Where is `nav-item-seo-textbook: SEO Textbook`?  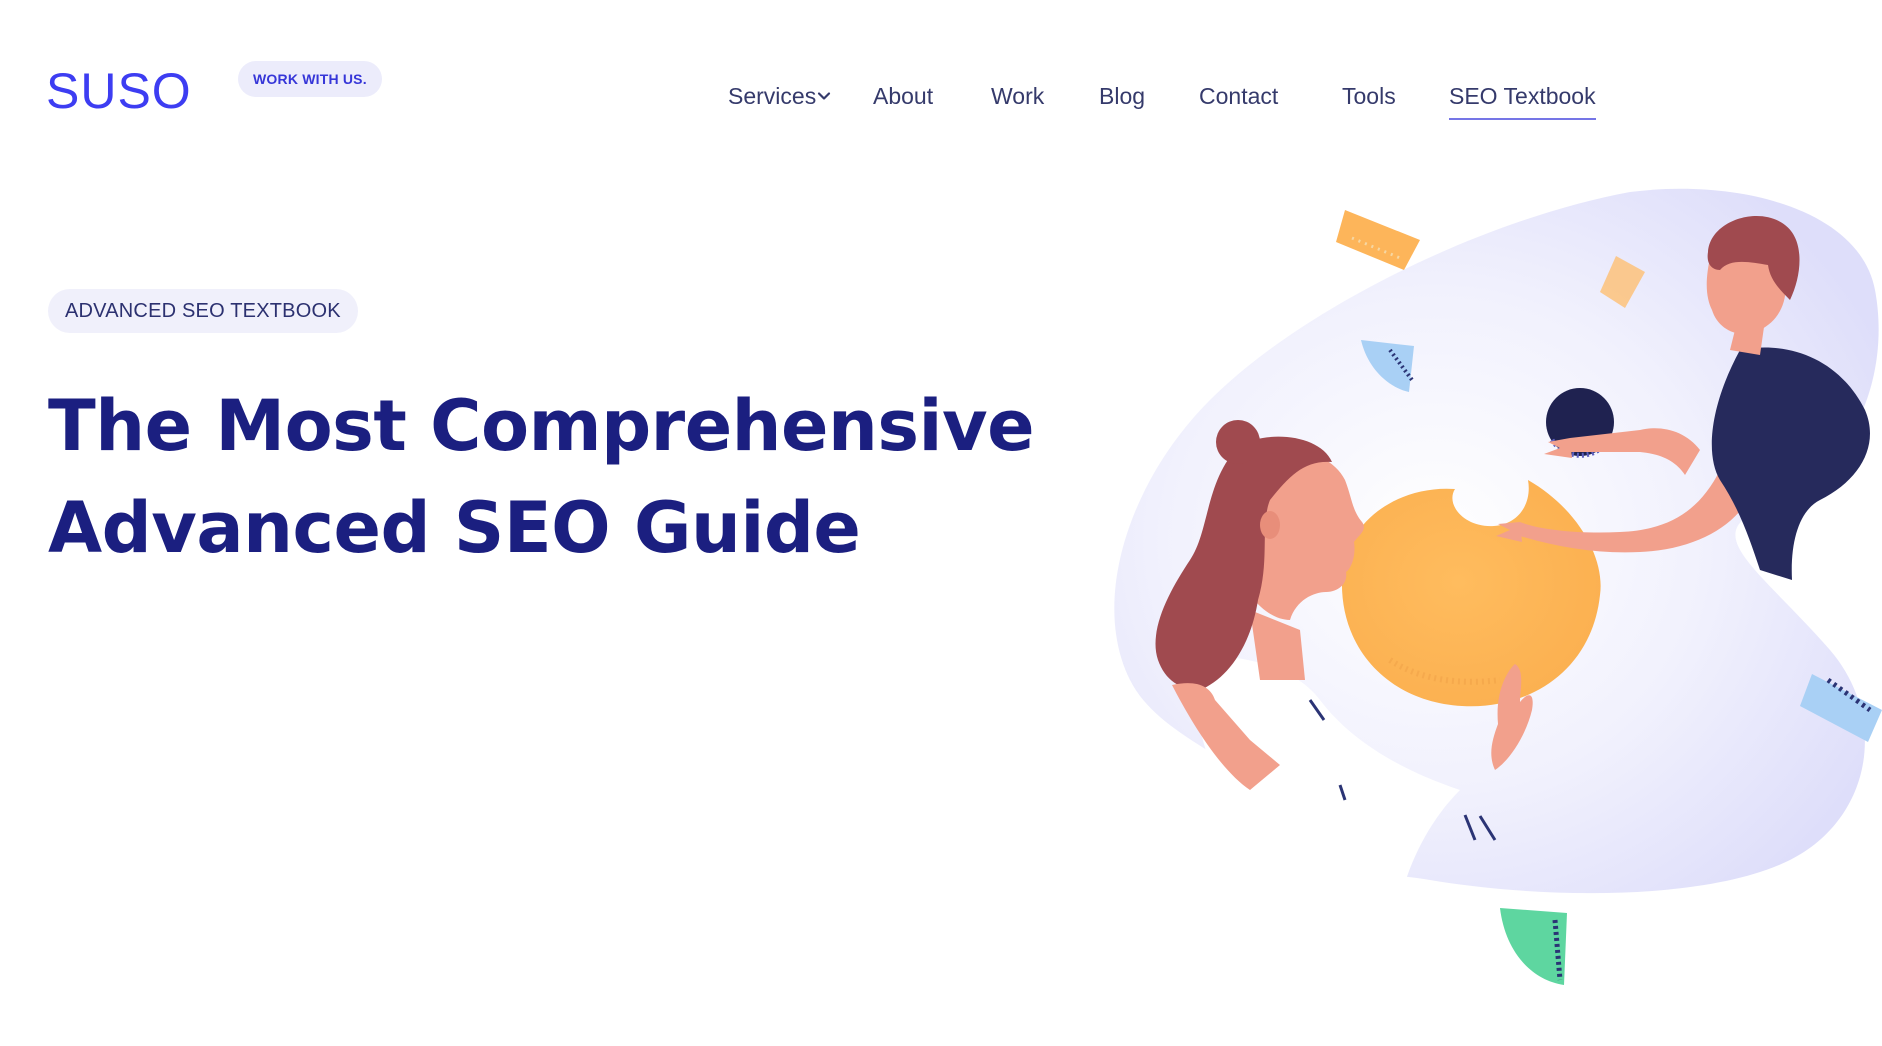
nav-item-seo-textbook: SEO Textbook is located at coordinates (1522, 100).